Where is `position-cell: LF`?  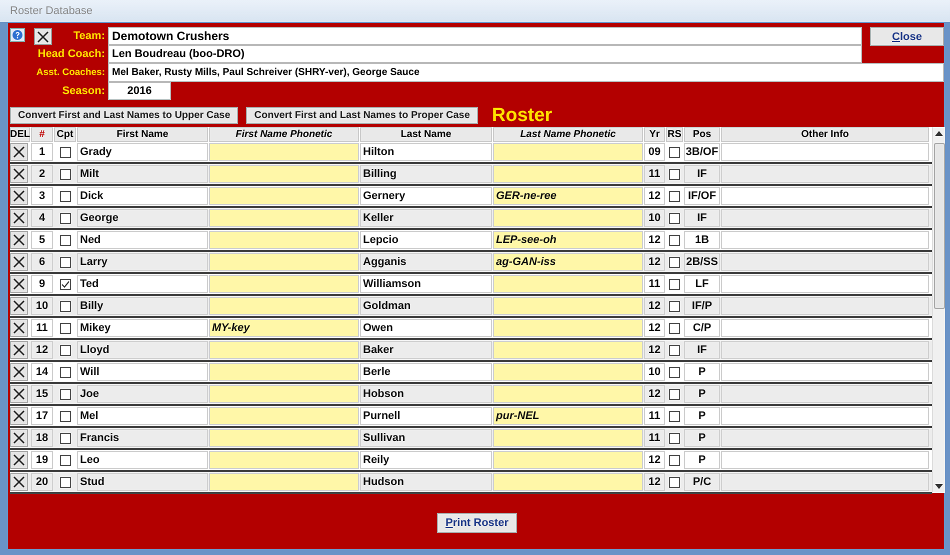 position-cell: LF is located at coordinates (702, 284).